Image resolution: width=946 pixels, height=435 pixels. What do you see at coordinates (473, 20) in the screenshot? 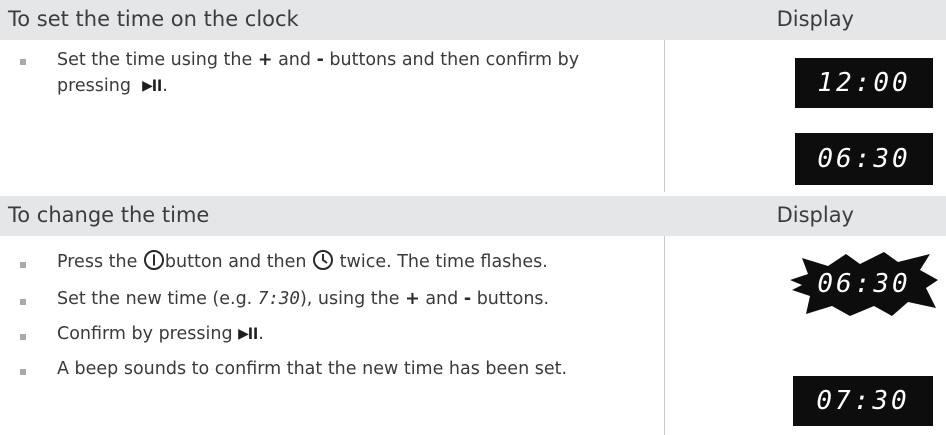
I see `section1-header: To set the time on the clock Display` at bounding box center [473, 20].